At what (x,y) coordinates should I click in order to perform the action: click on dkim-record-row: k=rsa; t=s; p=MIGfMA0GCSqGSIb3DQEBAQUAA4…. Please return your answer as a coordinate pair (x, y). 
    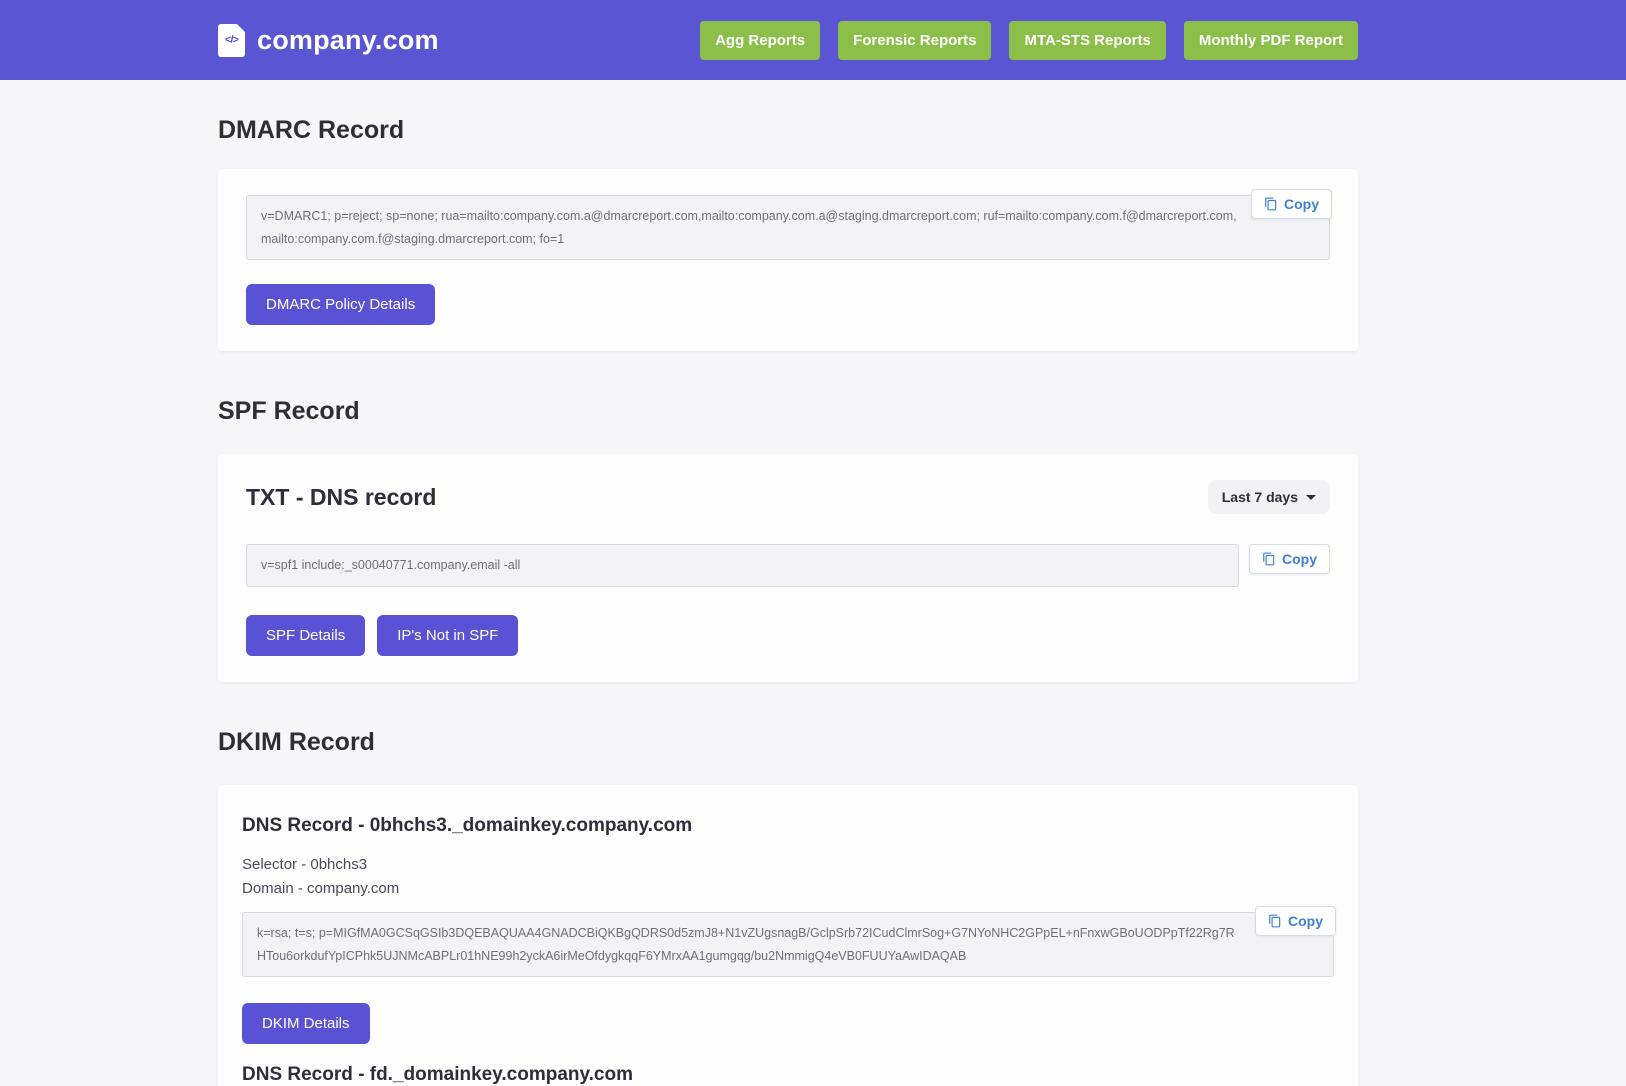
    Looking at the image, I should click on (789, 941).